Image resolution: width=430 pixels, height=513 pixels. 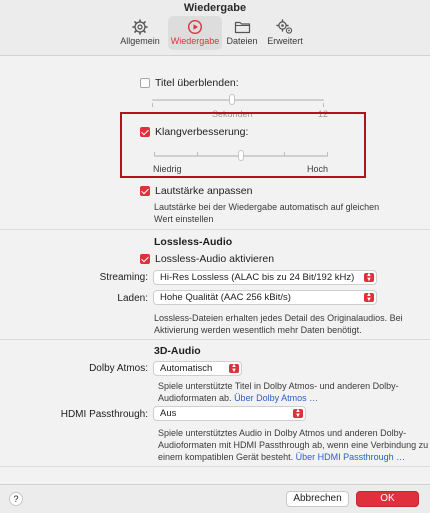 I want to click on cancel-button: Abbrechen, so click(x=317, y=499).